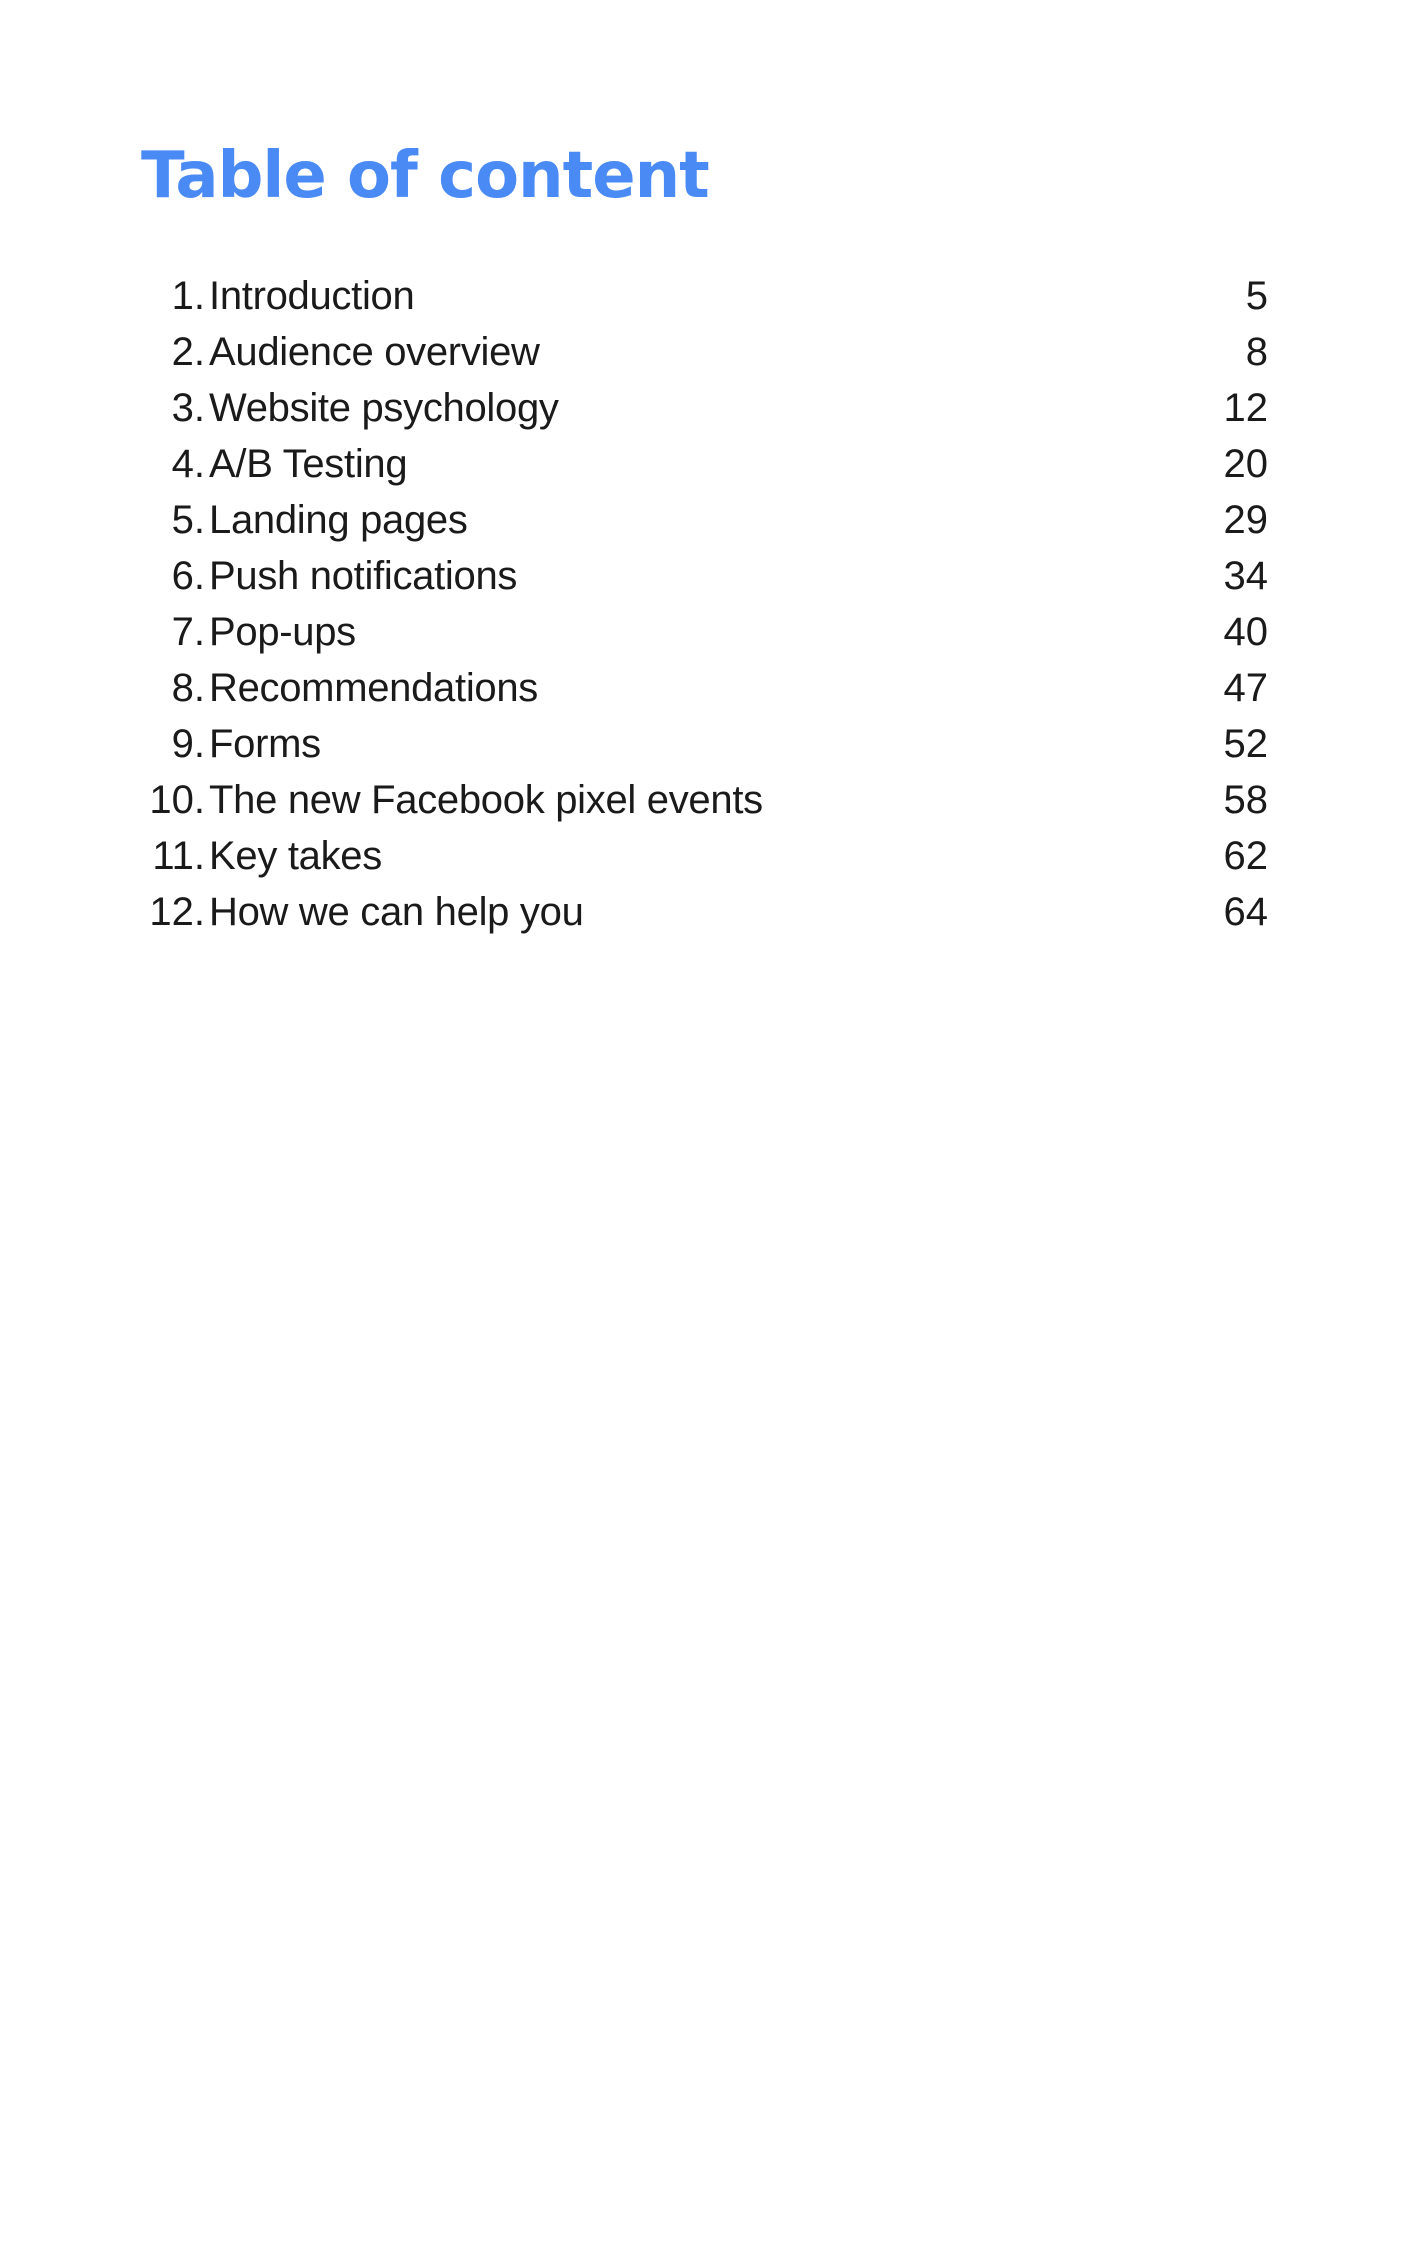  I want to click on toc-entry-label: Introduction, so click(312, 296).